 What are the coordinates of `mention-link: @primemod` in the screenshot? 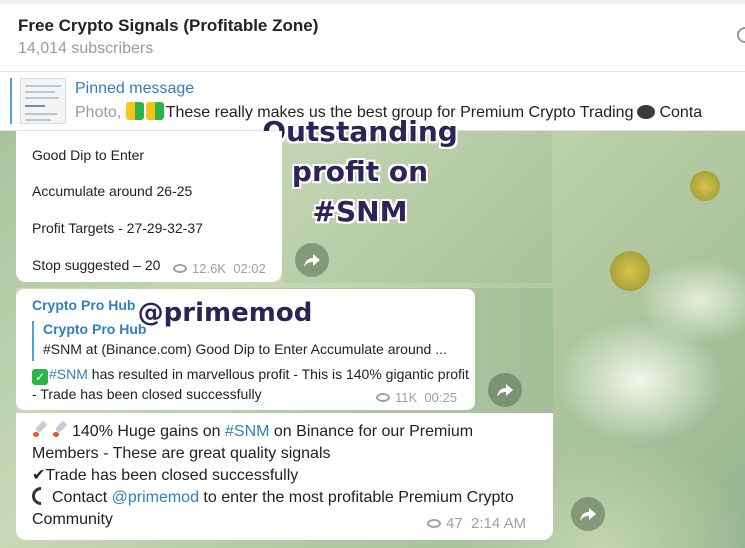 It's located at (155, 497).